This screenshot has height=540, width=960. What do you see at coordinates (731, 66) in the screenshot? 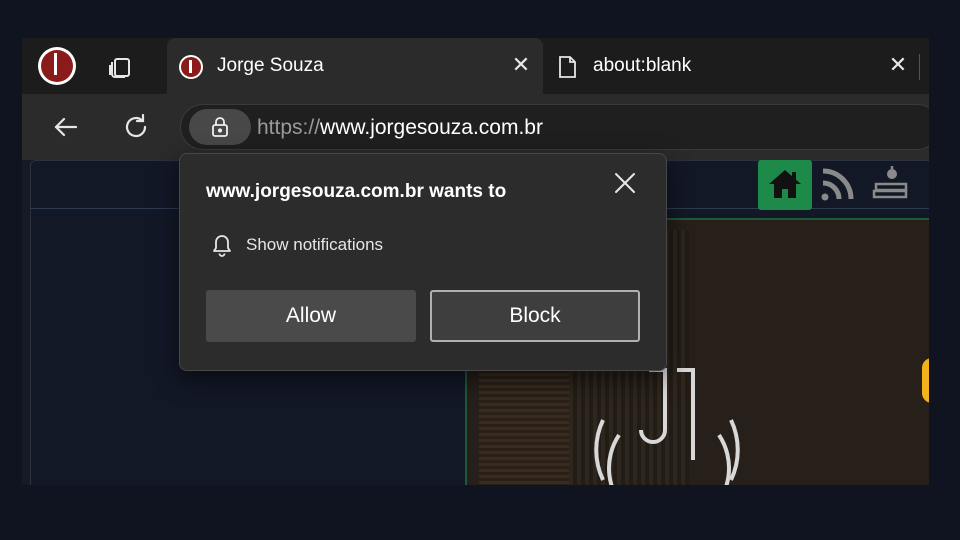
I see `tab-about-blank: about:blank ✕` at bounding box center [731, 66].